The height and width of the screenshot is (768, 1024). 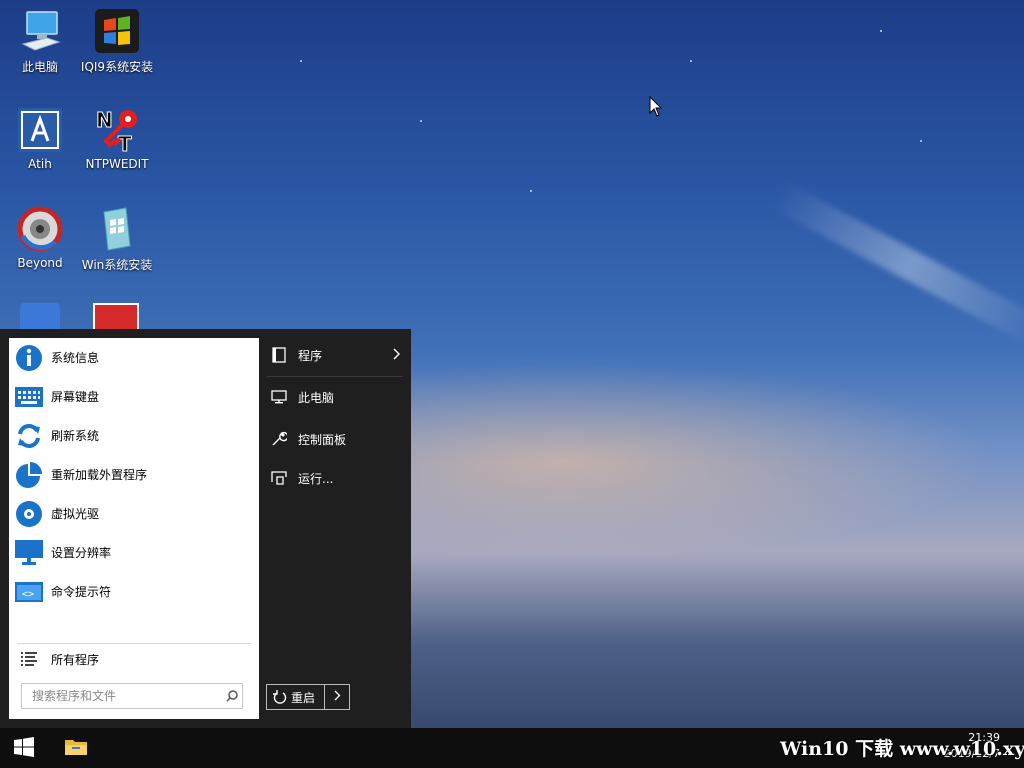 What do you see at coordinates (29, 397) in the screenshot?
I see `keyboard-icon` at bounding box center [29, 397].